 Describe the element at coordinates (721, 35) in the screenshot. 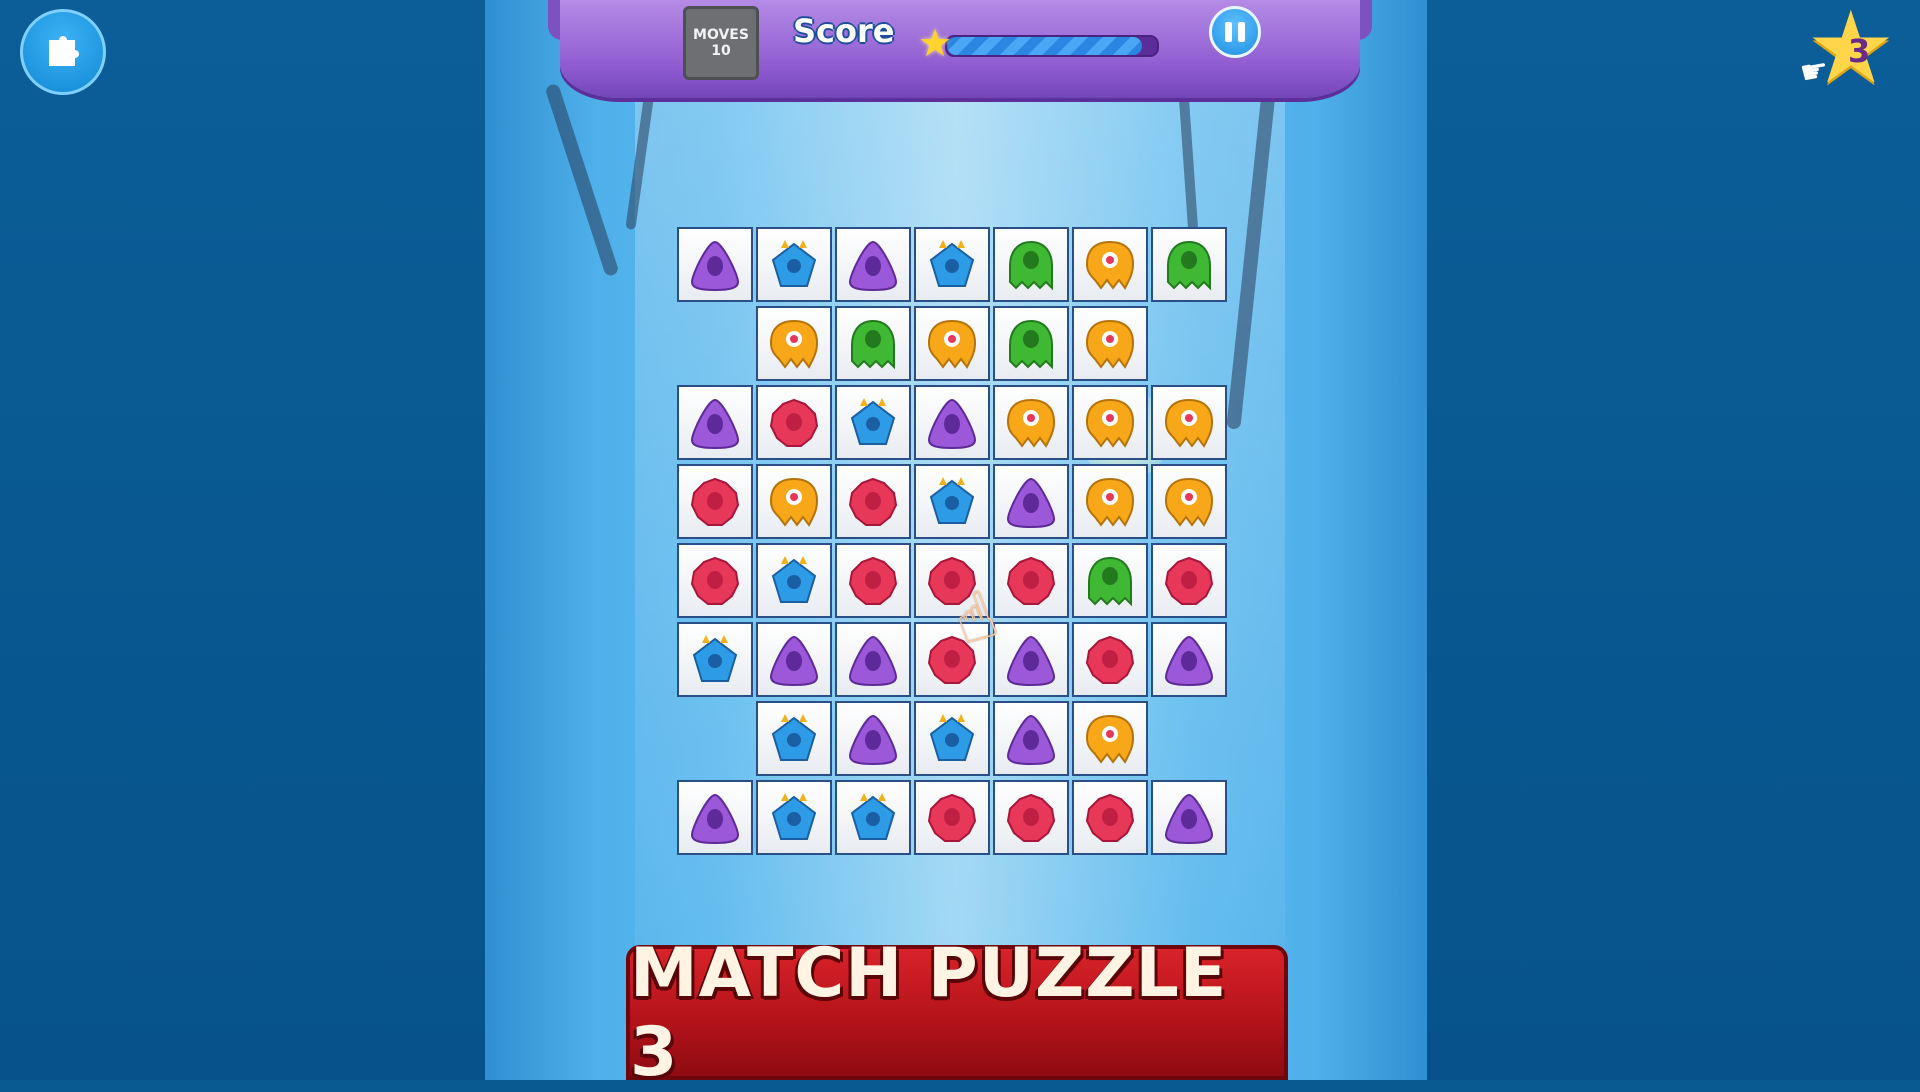

I see `moves-label: MOVES` at that location.